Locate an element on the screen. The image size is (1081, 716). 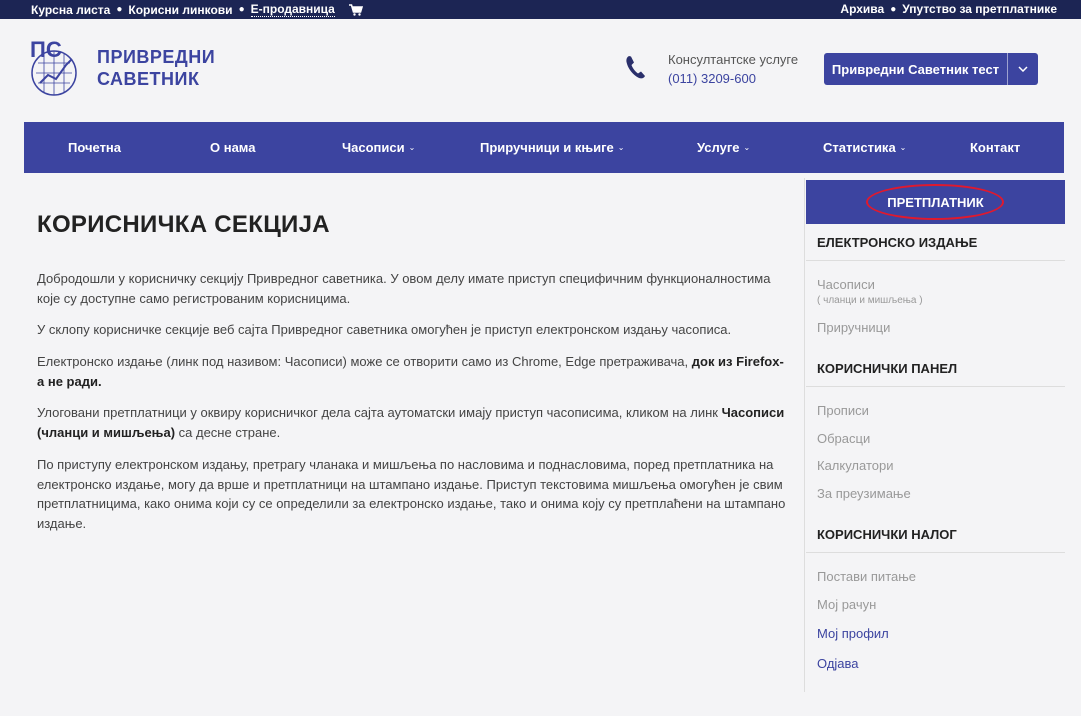
nav-label: Статистика is located at coordinates (859, 147).